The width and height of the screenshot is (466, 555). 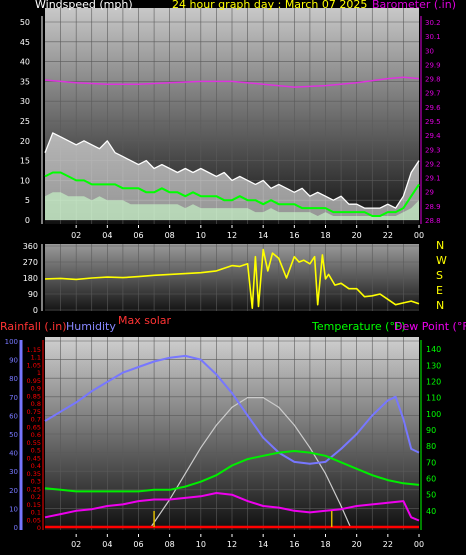 I want to click on barometer-axis-label: Barometer (.in), so click(x=414, y=5).